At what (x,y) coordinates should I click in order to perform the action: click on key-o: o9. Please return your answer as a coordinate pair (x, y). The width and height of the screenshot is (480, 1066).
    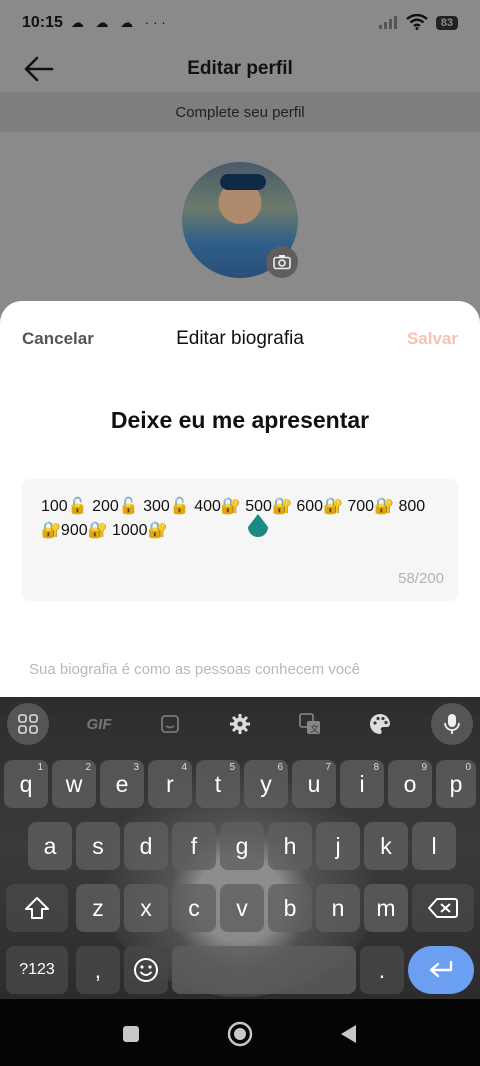
    Looking at the image, I should click on (410, 784).